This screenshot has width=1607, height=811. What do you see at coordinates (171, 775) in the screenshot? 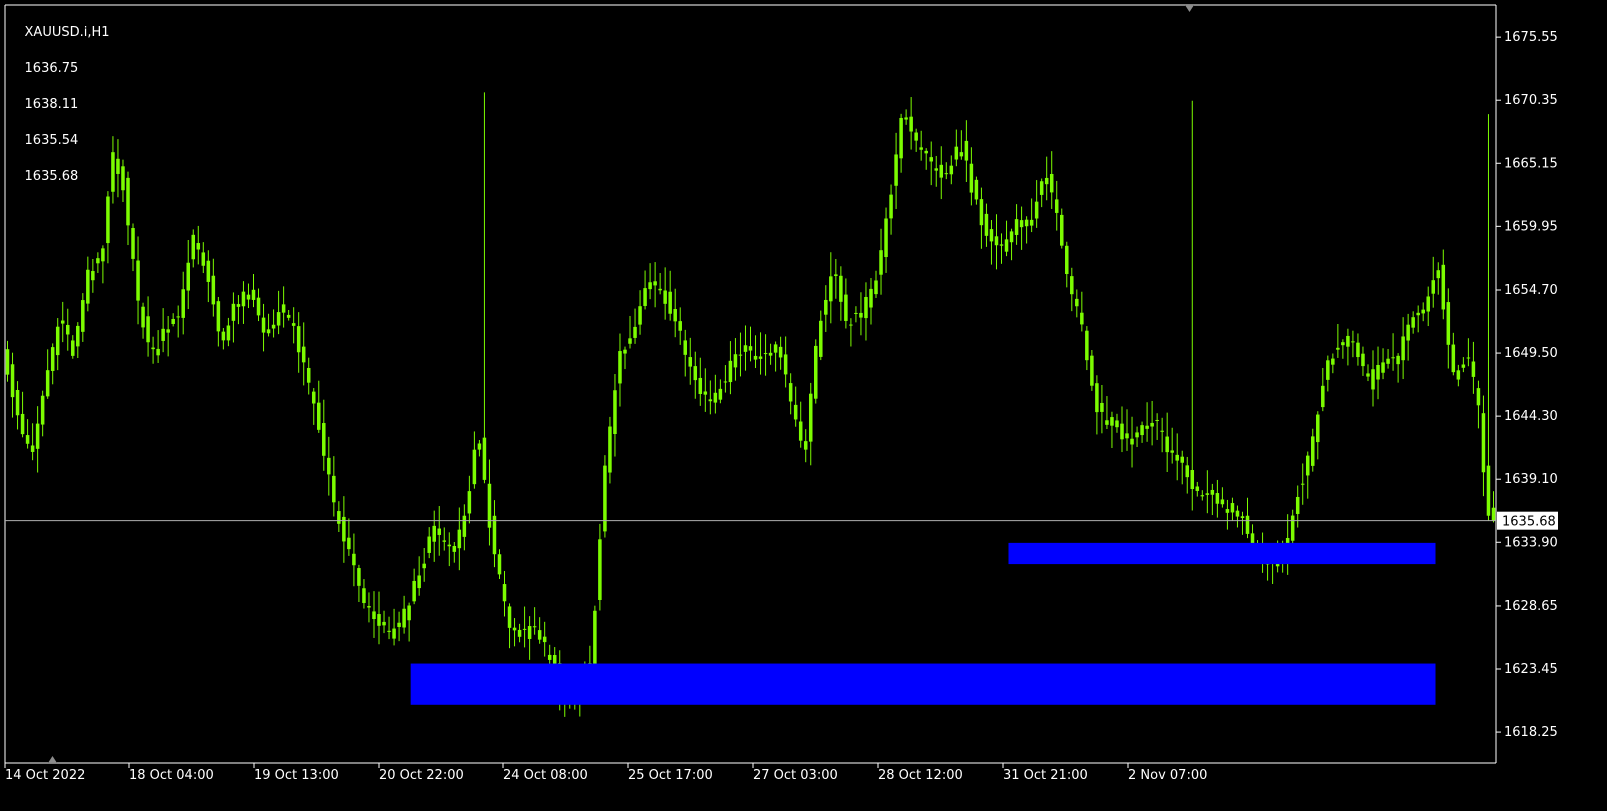
I see `time-axis-label: 18 Oct 04:00` at bounding box center [171, 775].